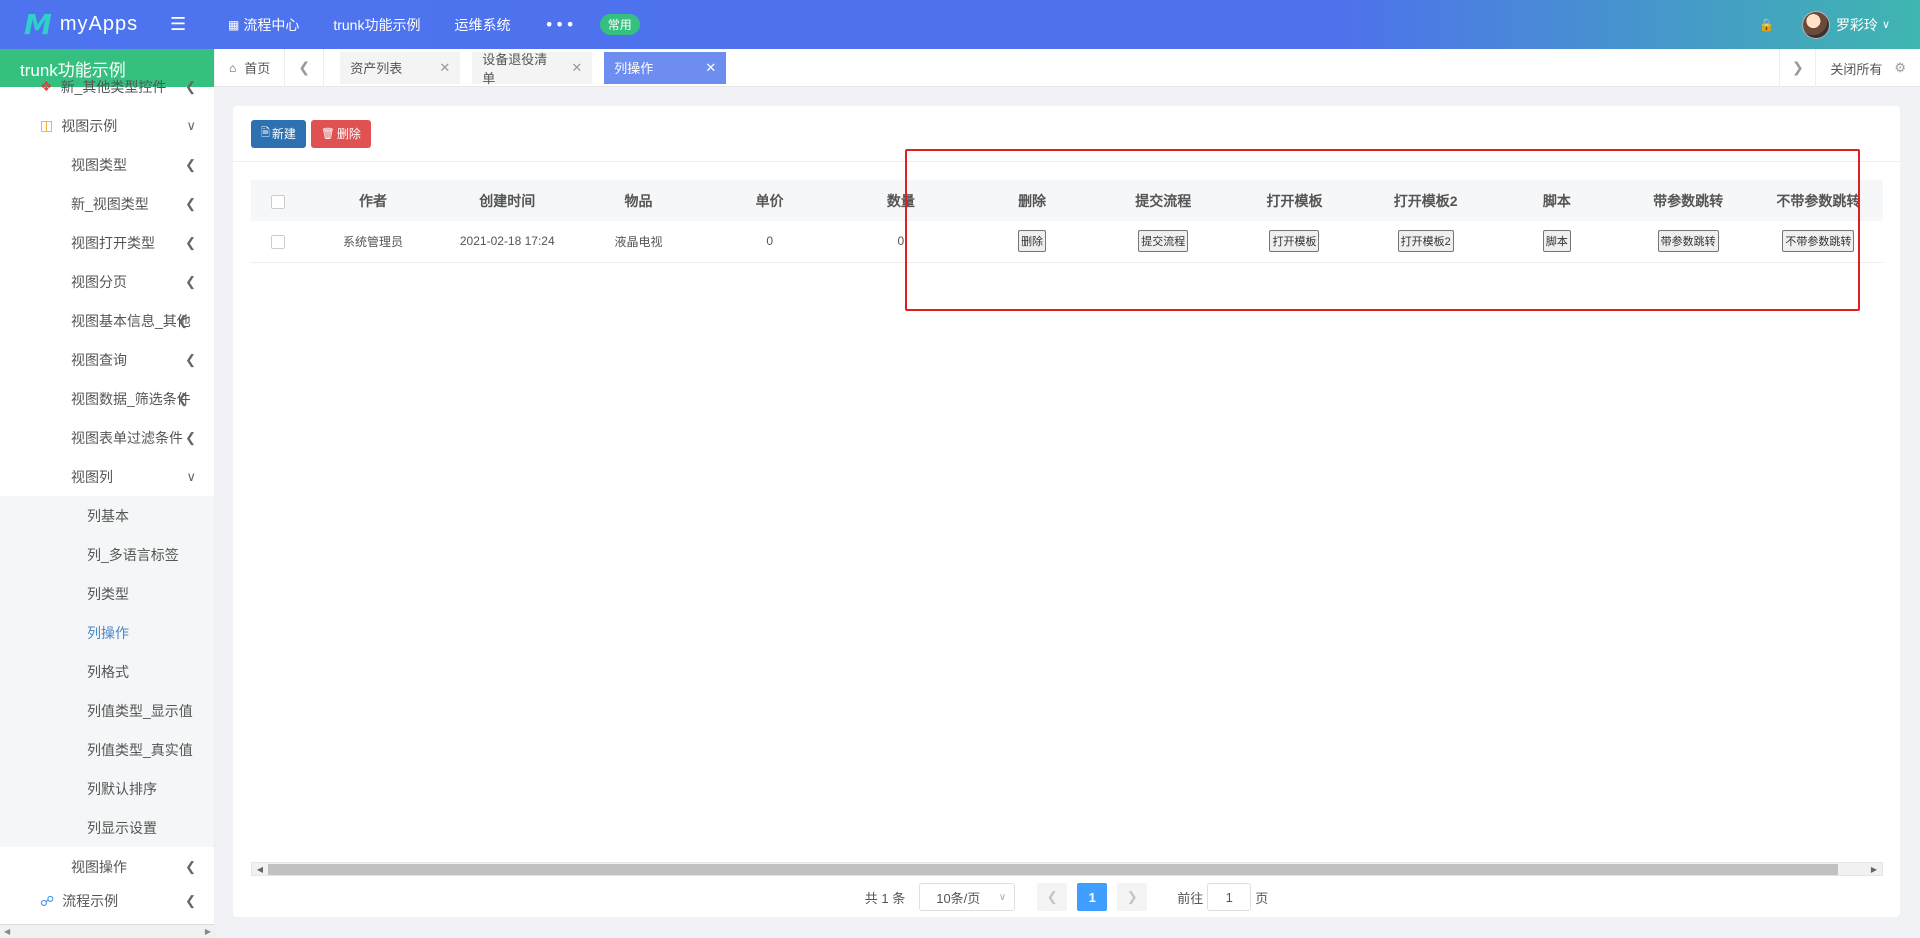  What do you see at coordinates (1556, 241) in the screenshot?
I see `row-script-button: 脚本` at bounding box center [1556, 241].